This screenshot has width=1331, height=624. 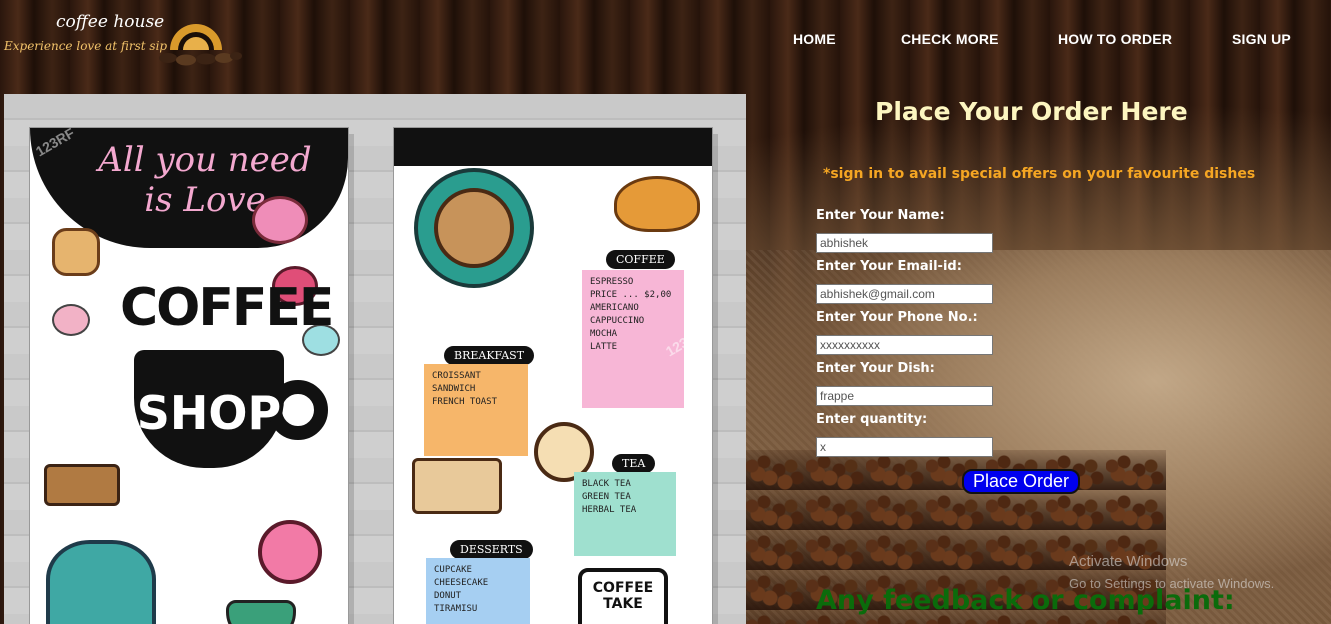 What do you see at coordinates (1115, 39) in the screenshot?
I see `nav-how-to-order: HOW TO ORDER` at bounding box center [1115, 39].